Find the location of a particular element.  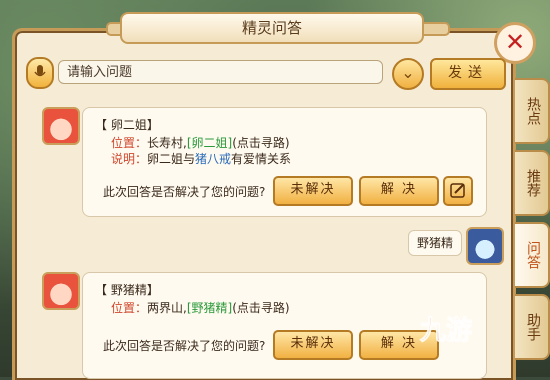

chevron-down-icon: ⌄ is located at coordinates (408, 72).